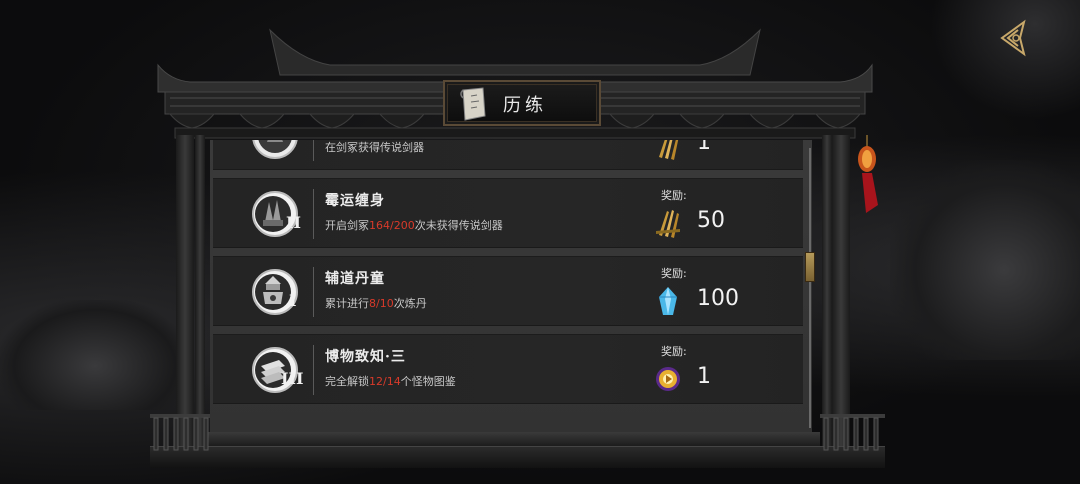  I want to click on list-scrollbar, so click(810, 288).